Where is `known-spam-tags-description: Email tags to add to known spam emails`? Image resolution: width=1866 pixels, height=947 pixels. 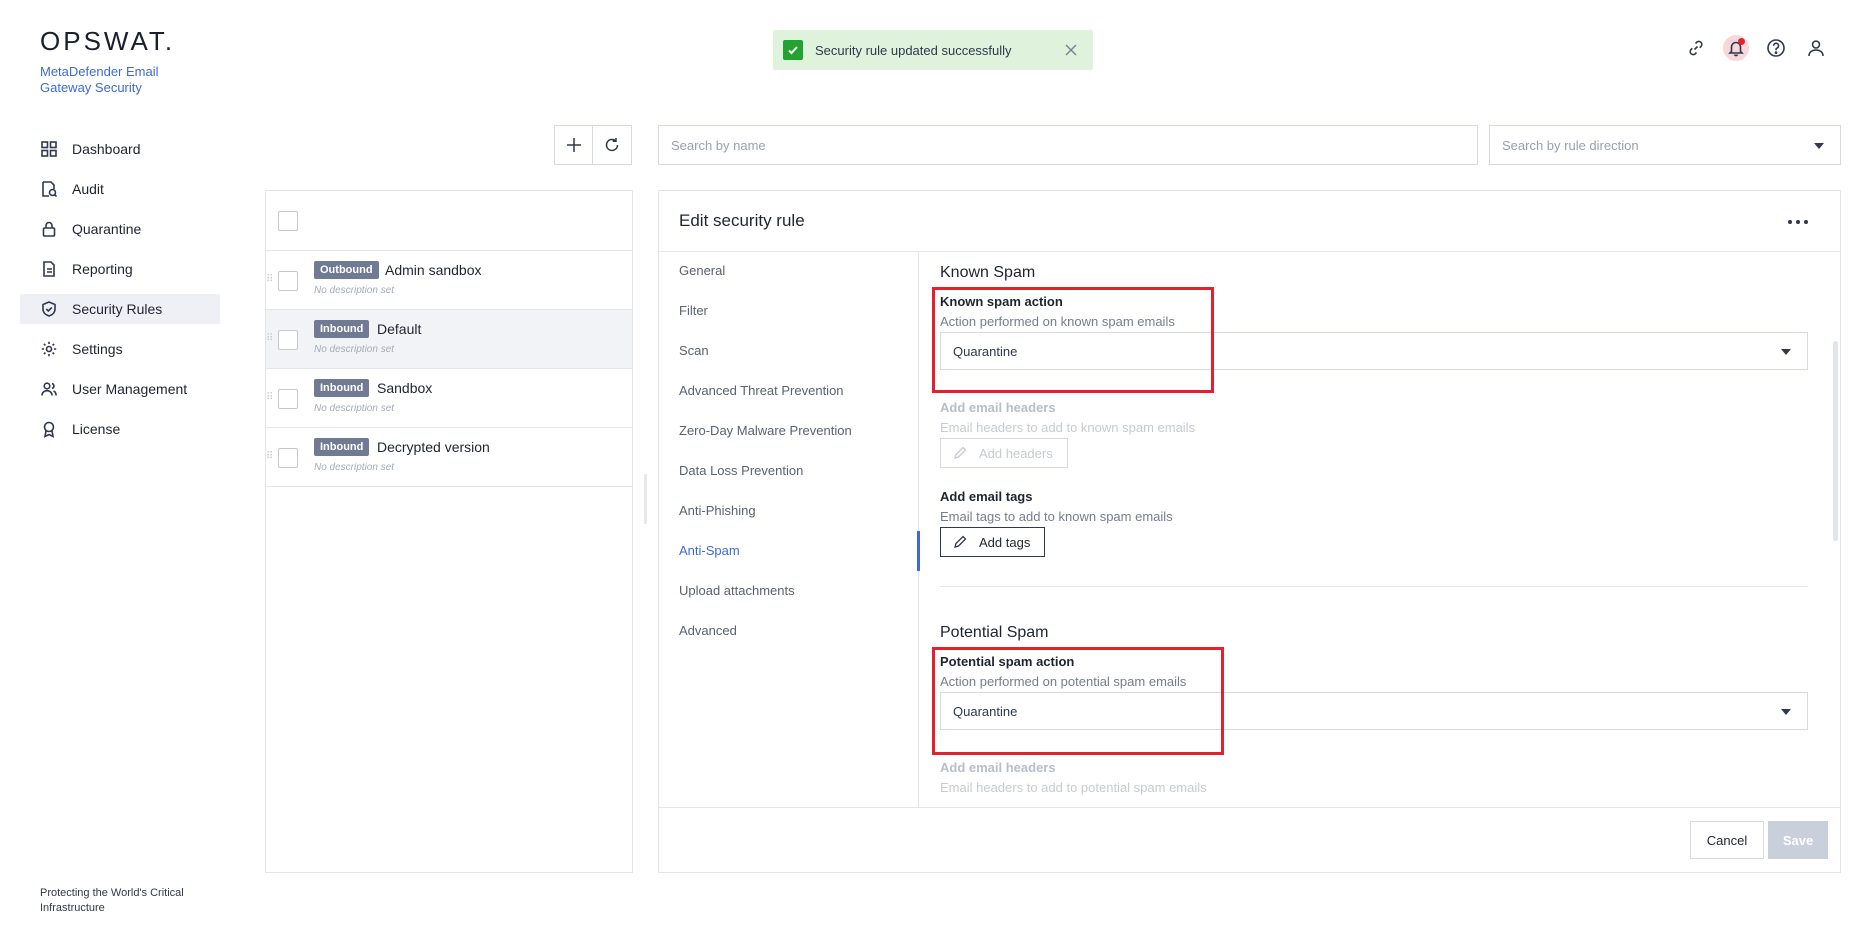 known-spam-tags-description: Email tags to add to known spam emails is located at coordinates (1056, 516).